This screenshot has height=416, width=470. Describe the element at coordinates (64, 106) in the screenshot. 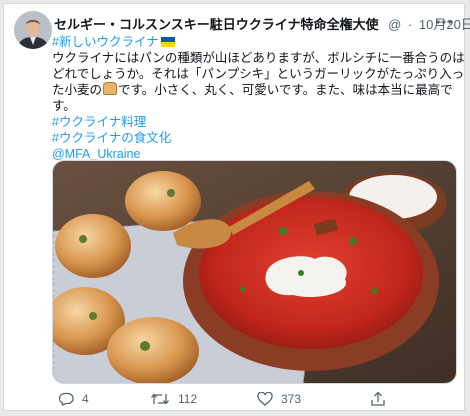

I see `tweet-text-line-4: す。` at that location.